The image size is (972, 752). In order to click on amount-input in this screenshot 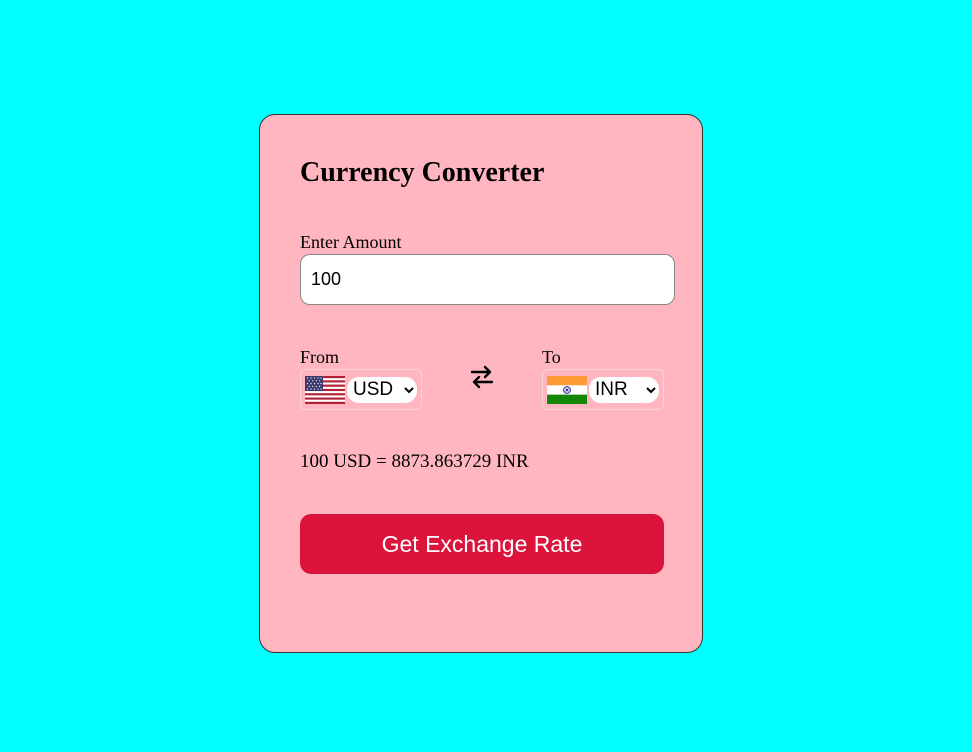, I will do `click(487, 279)`.